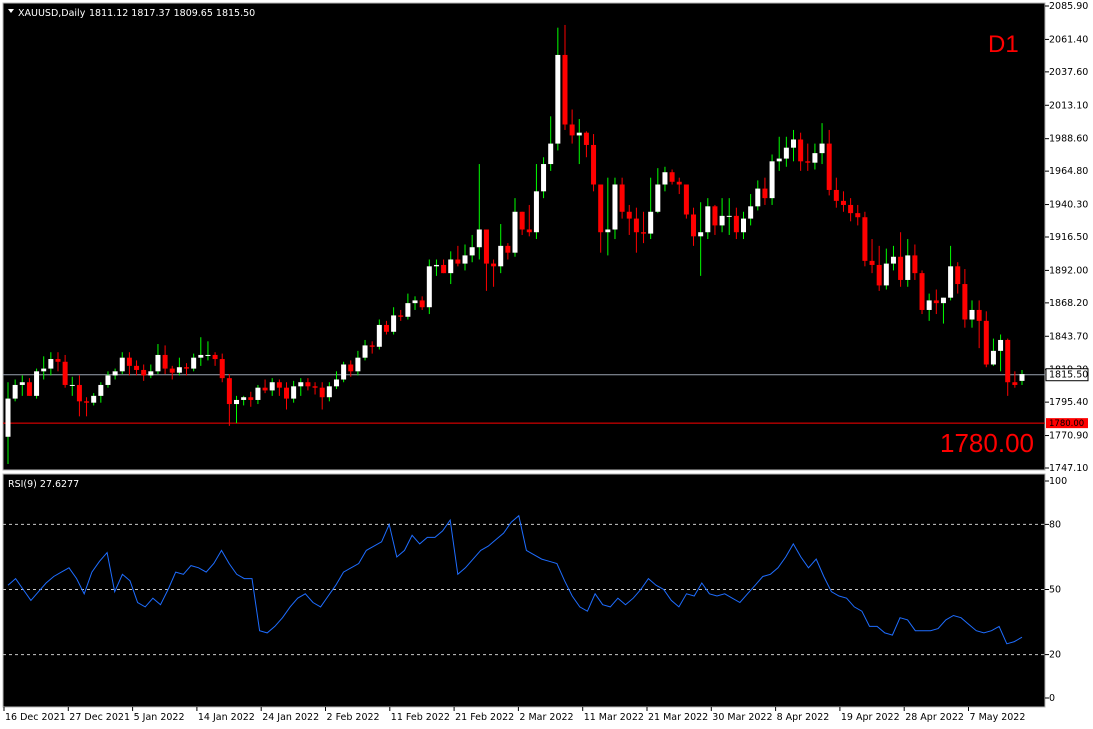 The height and width of the screenshot is (729, 1093). What do you see at coordinates (1068, 436) in the screenshot?
I see `price-tick-label: 1770.90` at bounding box center [1068, 436].